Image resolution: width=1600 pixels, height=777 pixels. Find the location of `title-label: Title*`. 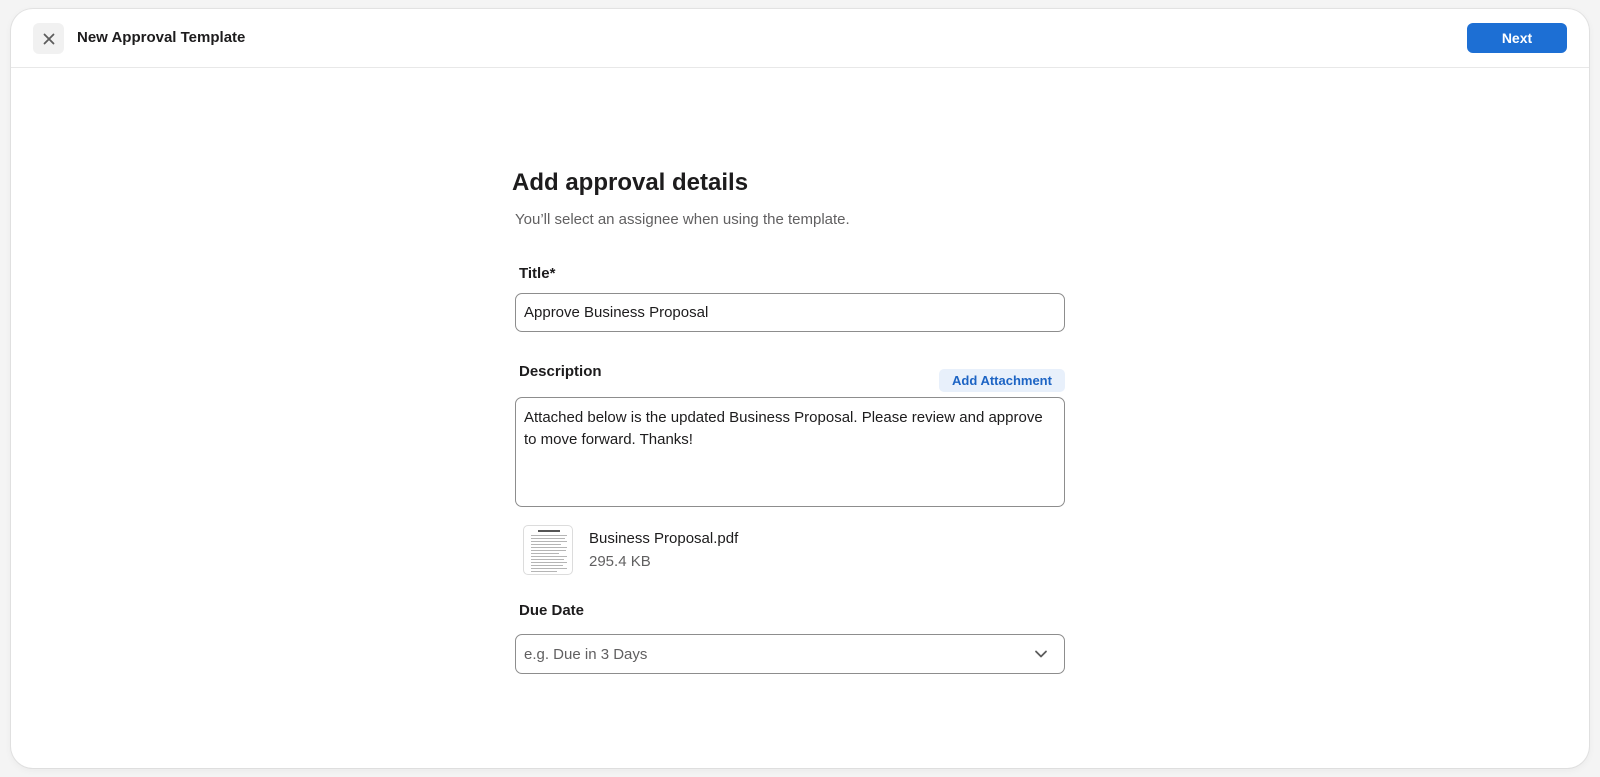

title-label: Title* is located at coordinates (537, 273).